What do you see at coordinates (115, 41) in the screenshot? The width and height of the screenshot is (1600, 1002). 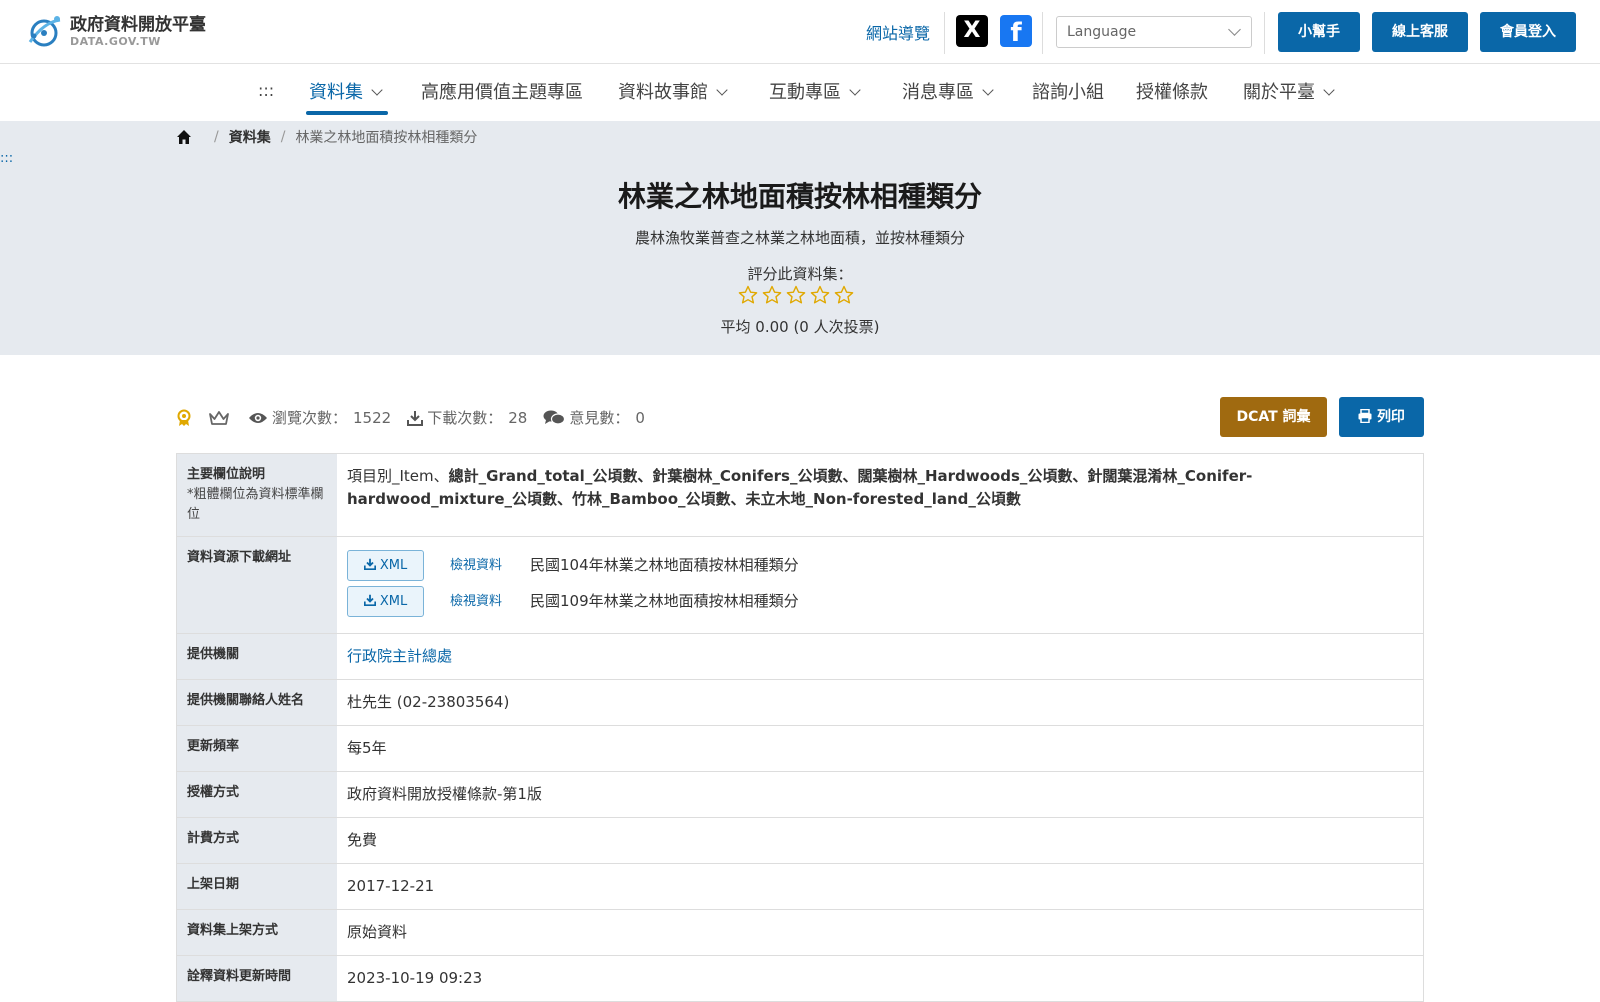 I see `logo-subtitle: DATA.GOV.TW` at bounding box center [115, 41].